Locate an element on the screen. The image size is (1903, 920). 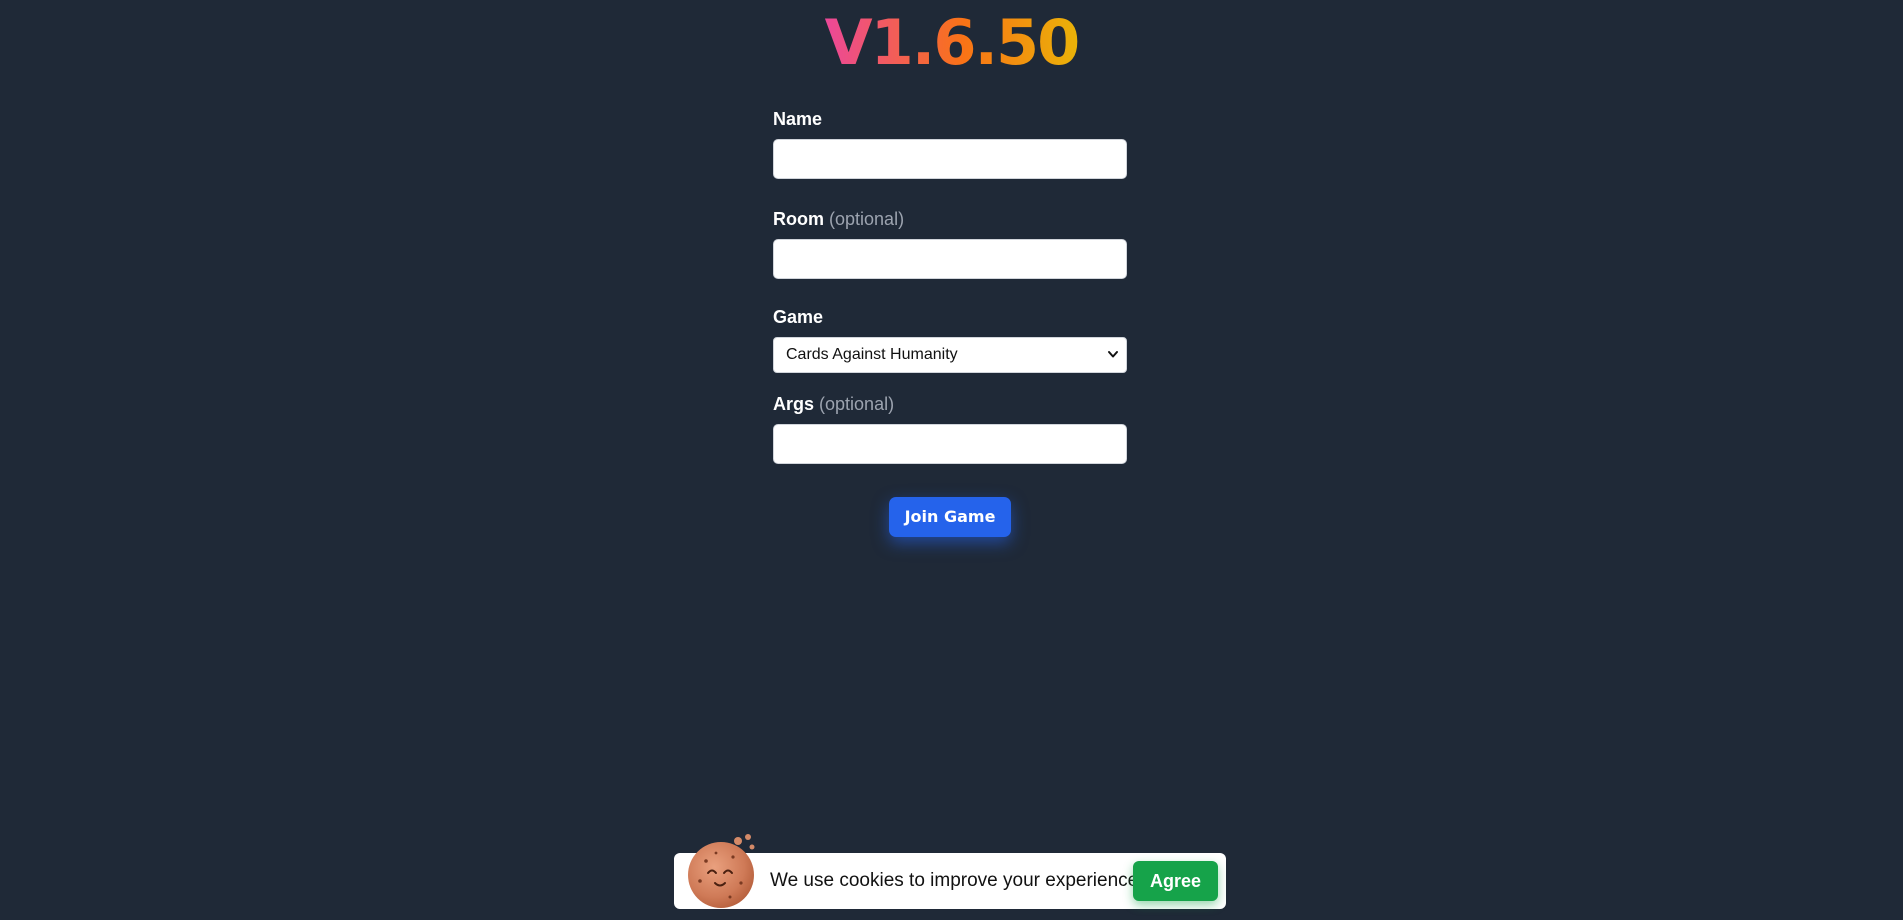
join-button-row: Join Game is located at coordinates (950, 517).